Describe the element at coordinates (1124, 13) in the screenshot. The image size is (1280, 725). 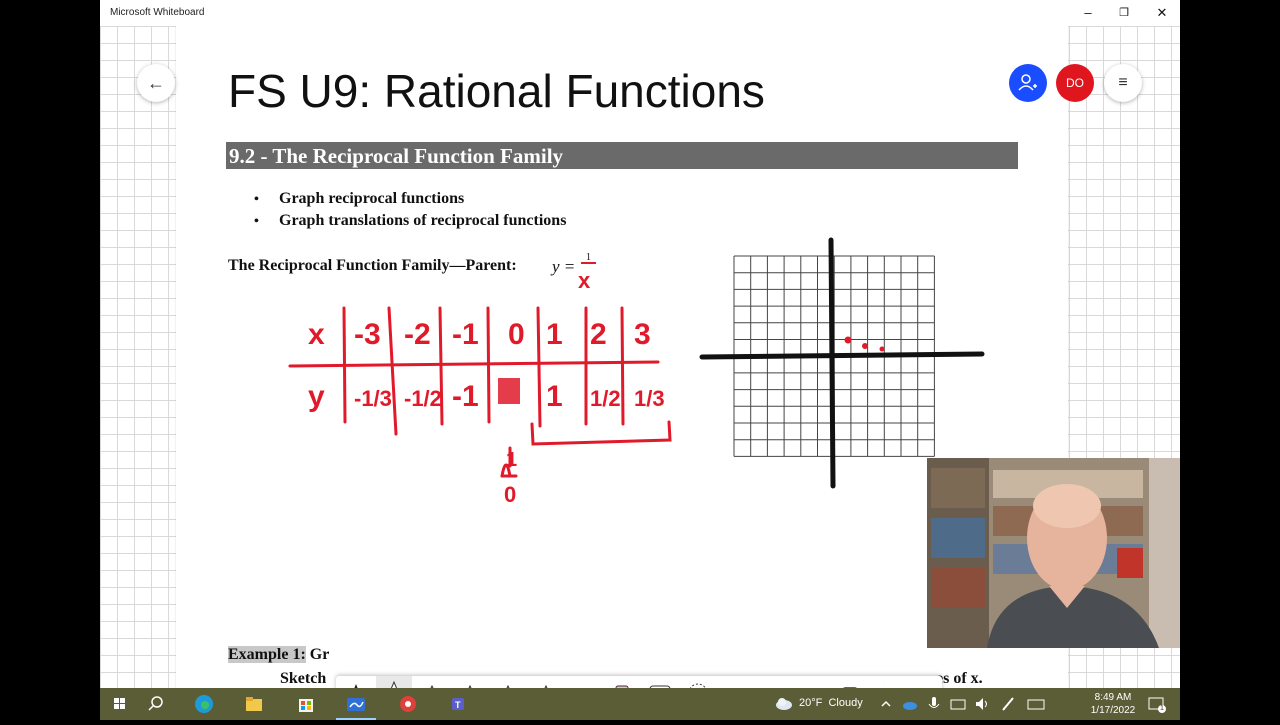
I see `restore-button: ❐` at that location.